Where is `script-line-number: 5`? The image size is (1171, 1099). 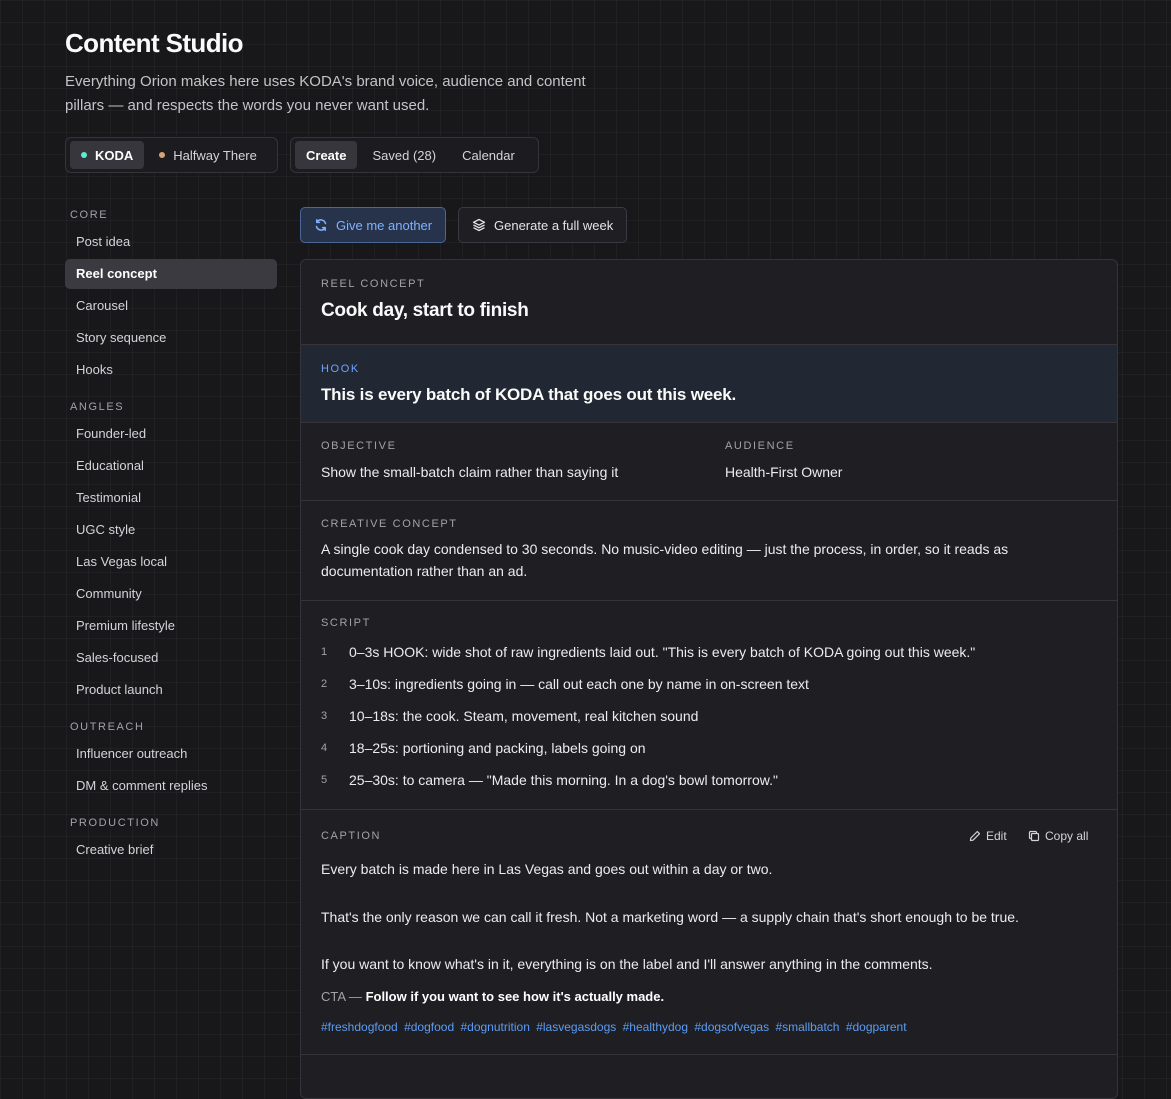 script-line-number: 5 is located at coordinates (324, 780).